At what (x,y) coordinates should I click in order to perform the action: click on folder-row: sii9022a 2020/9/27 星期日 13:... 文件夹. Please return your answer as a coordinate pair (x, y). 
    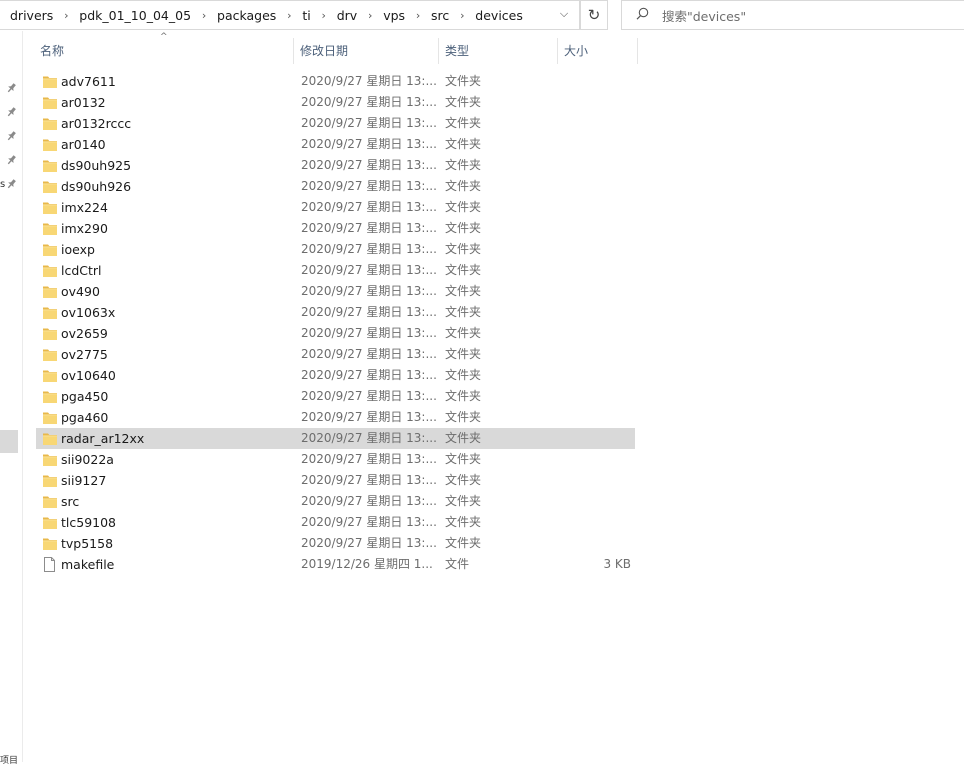
    Looking at the image, I should click on (335, 459).